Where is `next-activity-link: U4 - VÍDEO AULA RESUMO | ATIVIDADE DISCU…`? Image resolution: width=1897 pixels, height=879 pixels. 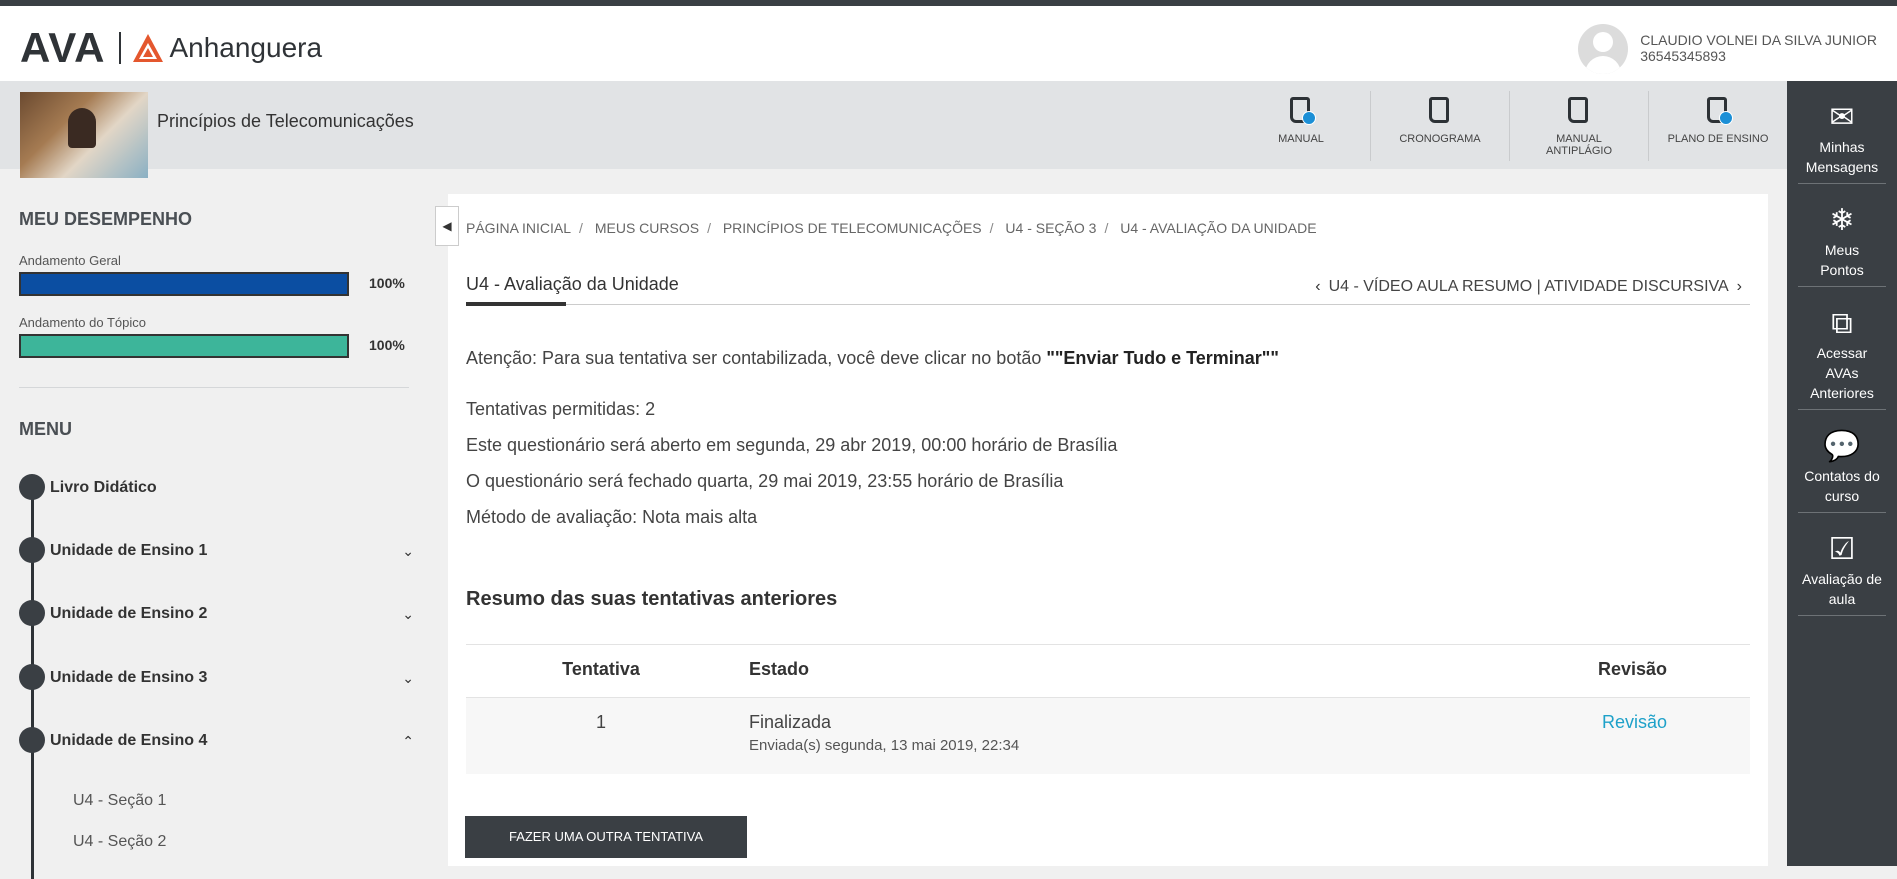
next-activity-link: U4 - VÍDEO AULA RESUMO | ATIVIDADE DISCU… is located at coordinates (1529, 286).